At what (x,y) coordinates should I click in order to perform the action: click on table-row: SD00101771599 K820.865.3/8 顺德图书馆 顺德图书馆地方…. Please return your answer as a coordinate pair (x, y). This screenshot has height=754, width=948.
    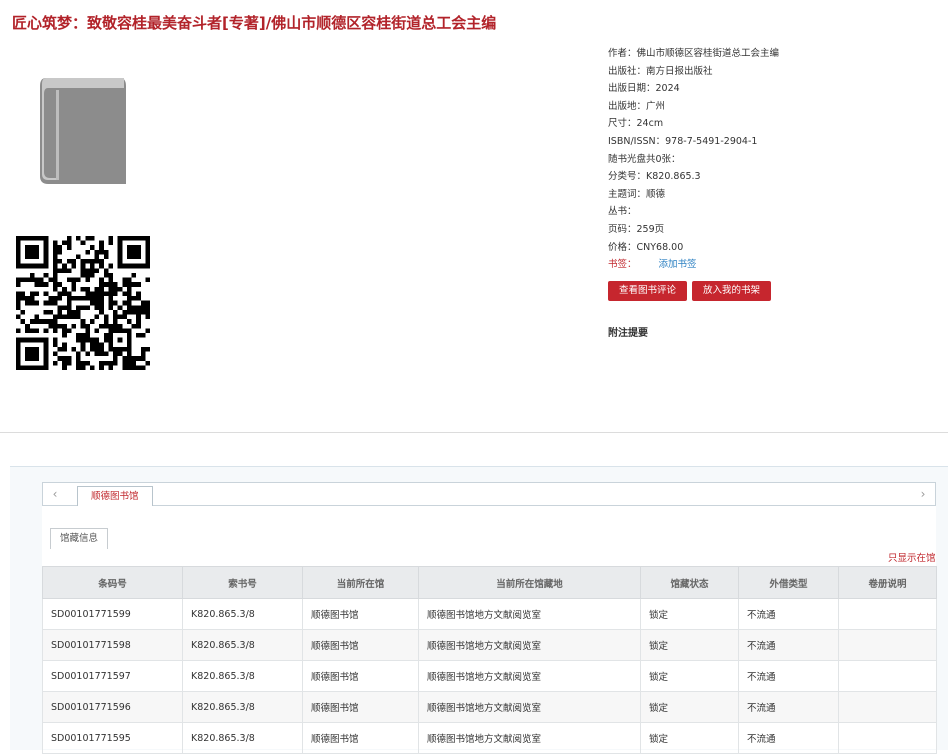
    Looking at the image, I should click on (489, 614).